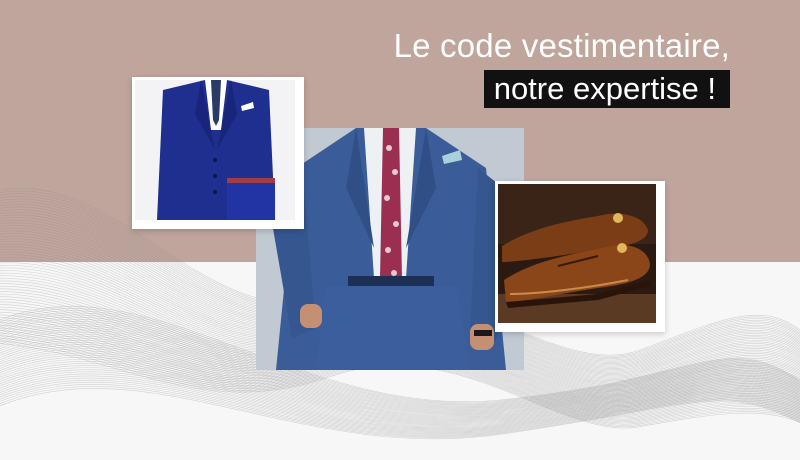 Image resolution: width=800 pixels, height=460 pixels. Describe the element at coordinates (561, 45) in the screenshot. I see `headline-line-1: Le code vestimentaire,` at that location.